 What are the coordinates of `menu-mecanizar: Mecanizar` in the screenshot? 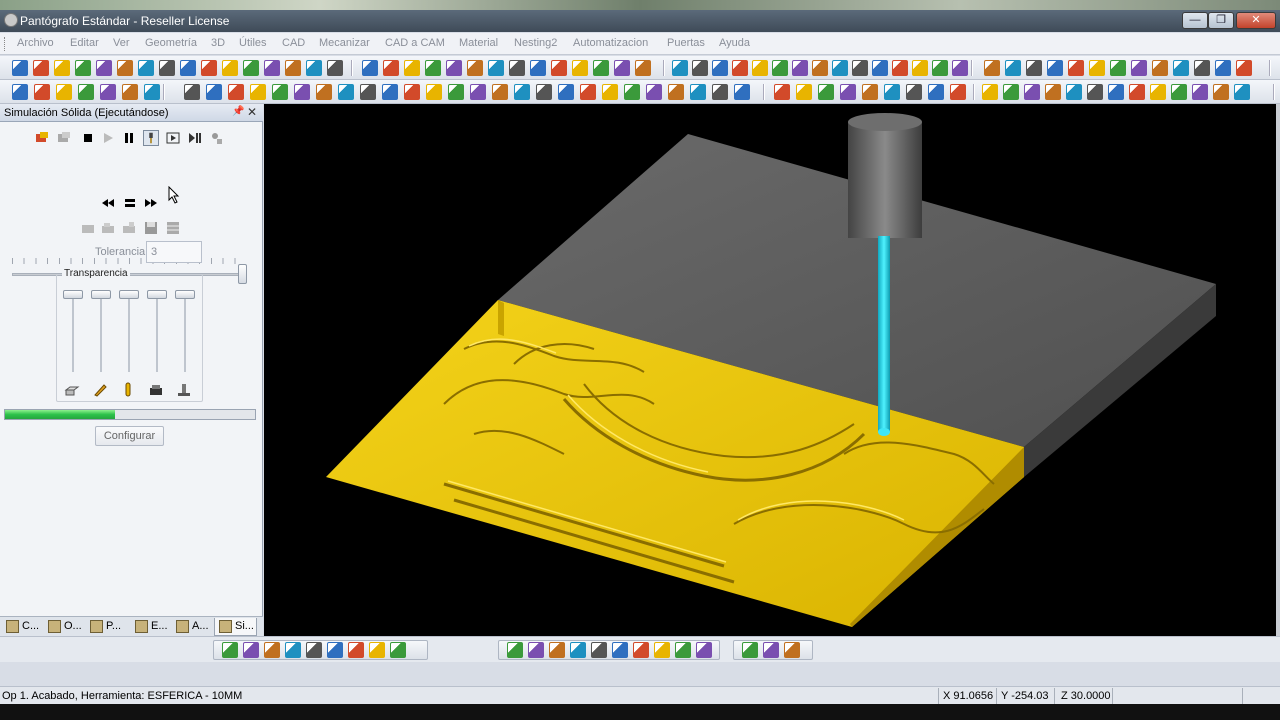 It's located at (344, 43).